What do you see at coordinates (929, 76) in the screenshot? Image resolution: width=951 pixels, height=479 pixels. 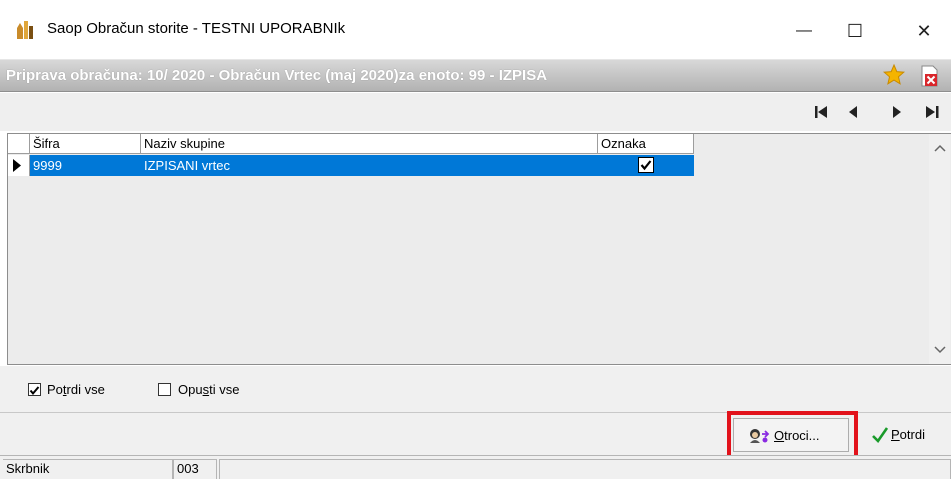 I see `delete-document-icon` at bounding box center [929, 76].